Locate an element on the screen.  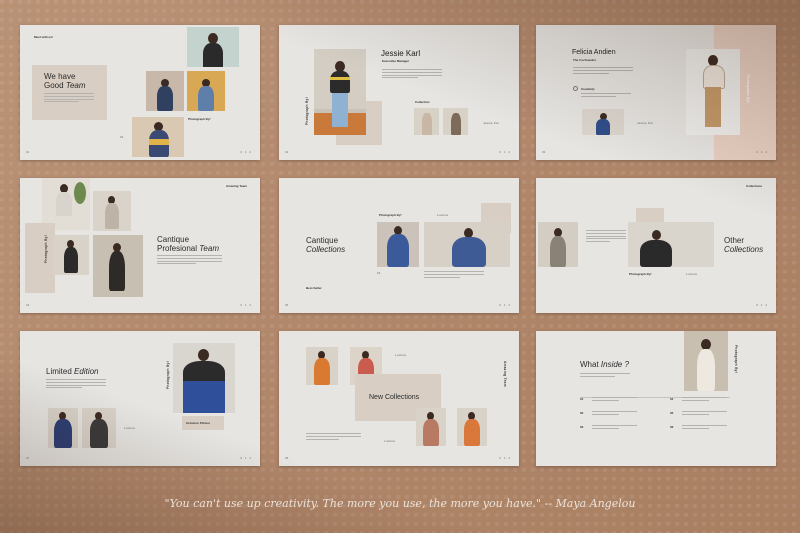
toc-number-3: 03 is located at coordinates (582, 427).